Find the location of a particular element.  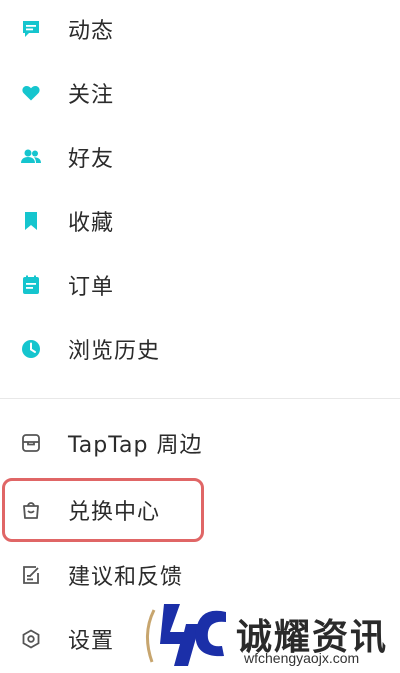

watermark-logo is located at coordinates (186, 635).